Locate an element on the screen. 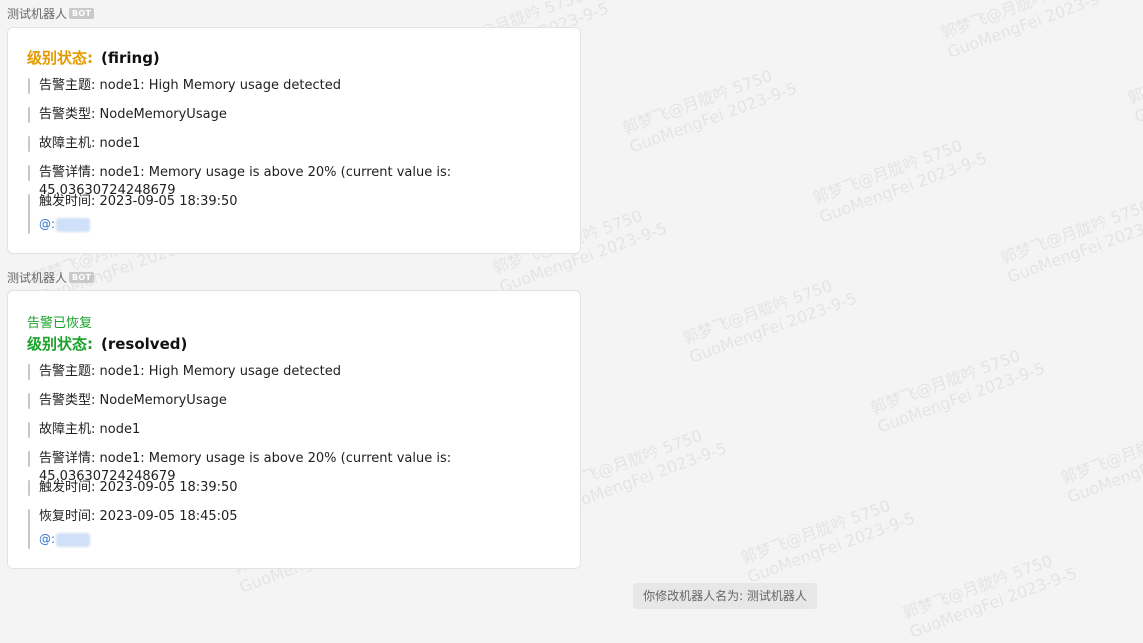 Image resolution: width=1143 pixels, height=643 pixels. status-value: (resolved) is located at coordinates (144, 344).